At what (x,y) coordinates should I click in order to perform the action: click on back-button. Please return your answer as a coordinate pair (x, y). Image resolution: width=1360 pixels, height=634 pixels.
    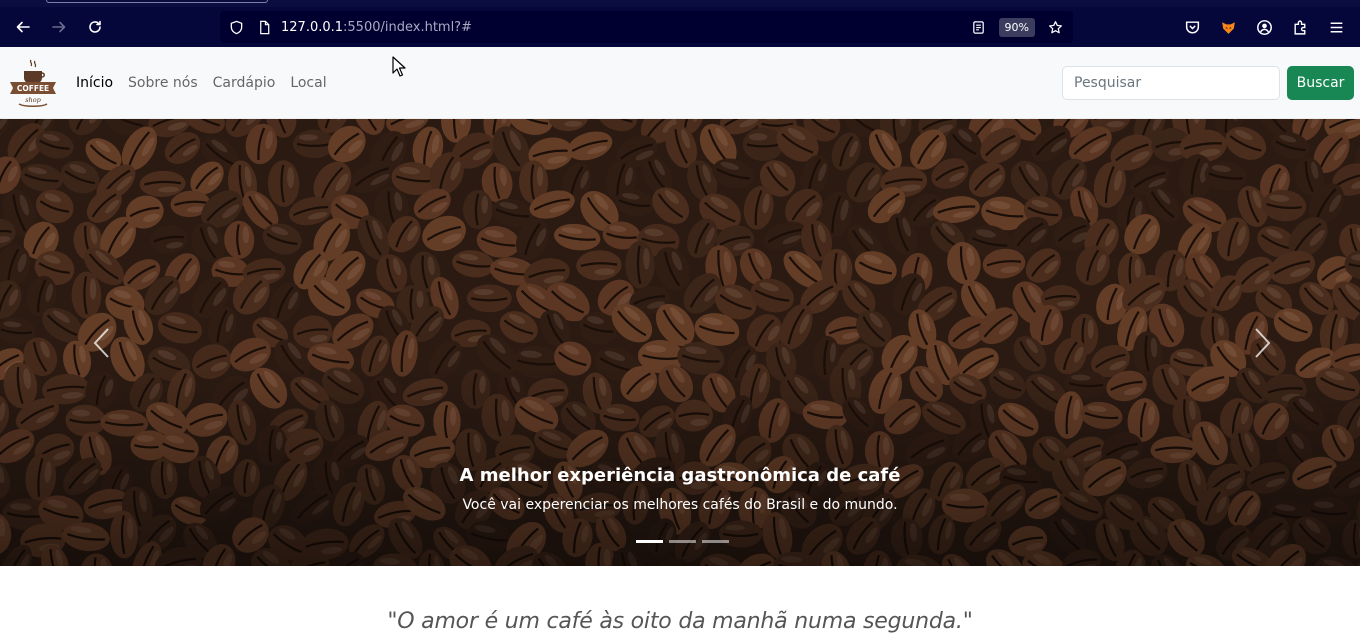
    Looking at the image, I should click on (23, 27).